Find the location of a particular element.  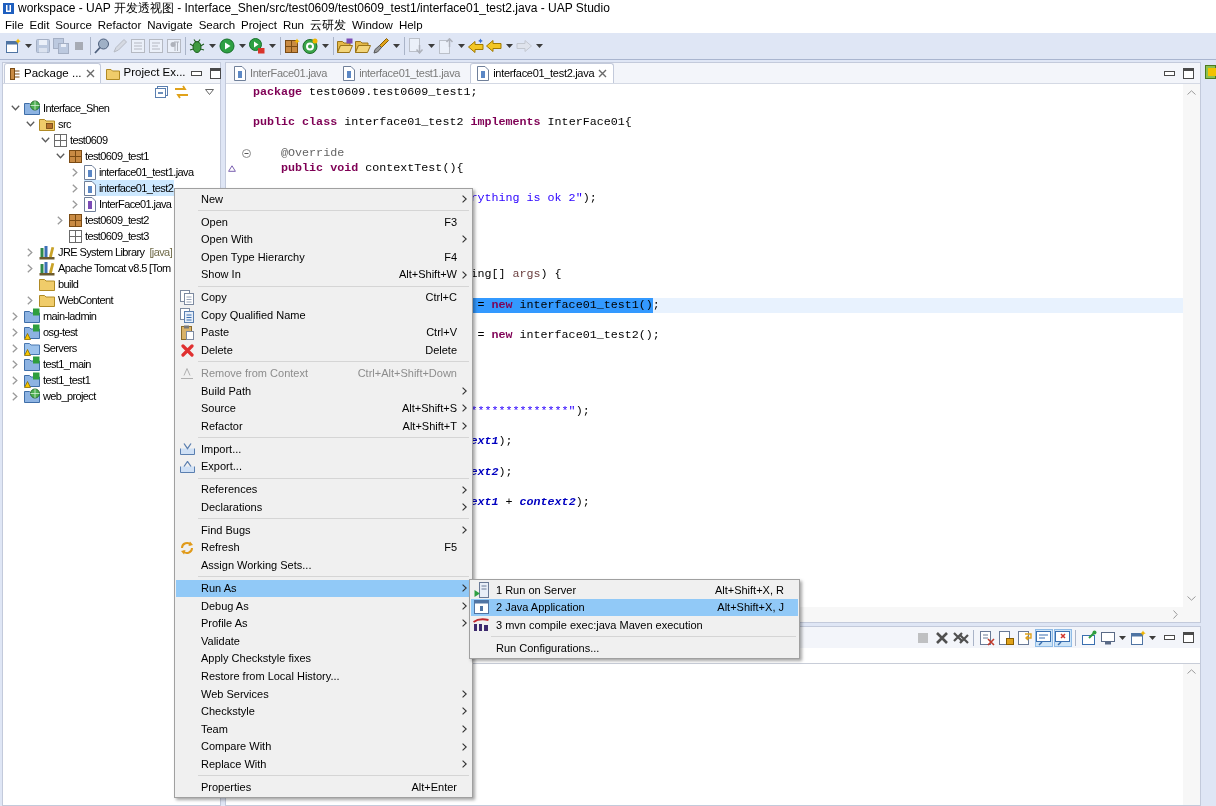

menu-item: 1 Run on Server Alt+Shift+X, R is located at coordinates (634, 590).